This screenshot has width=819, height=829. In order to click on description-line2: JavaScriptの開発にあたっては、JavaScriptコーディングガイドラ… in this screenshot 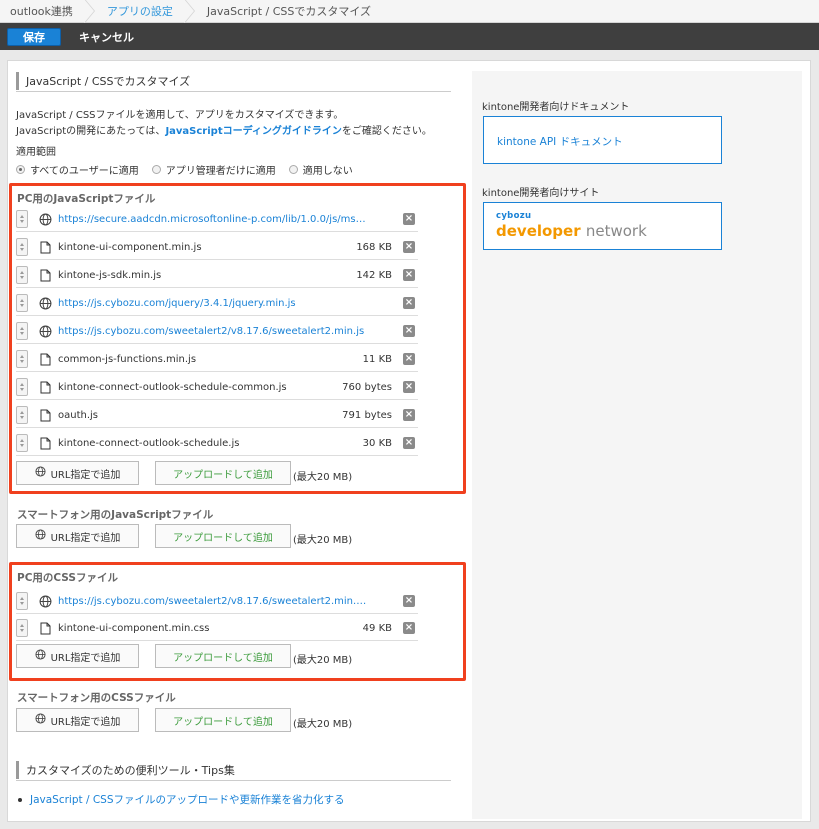, I will do `click(224, 129)`.